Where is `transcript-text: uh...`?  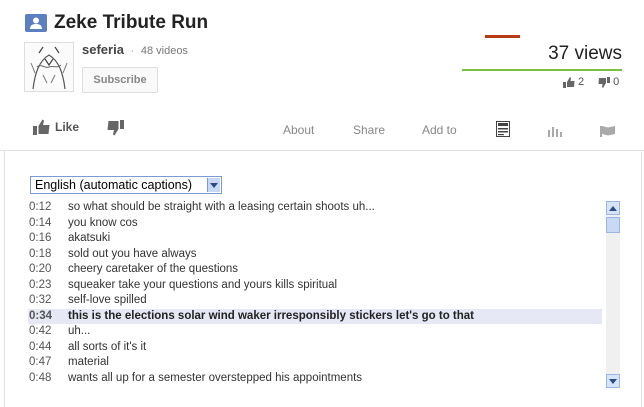
transcript-text: uh... is located at coordinates (79, 331).